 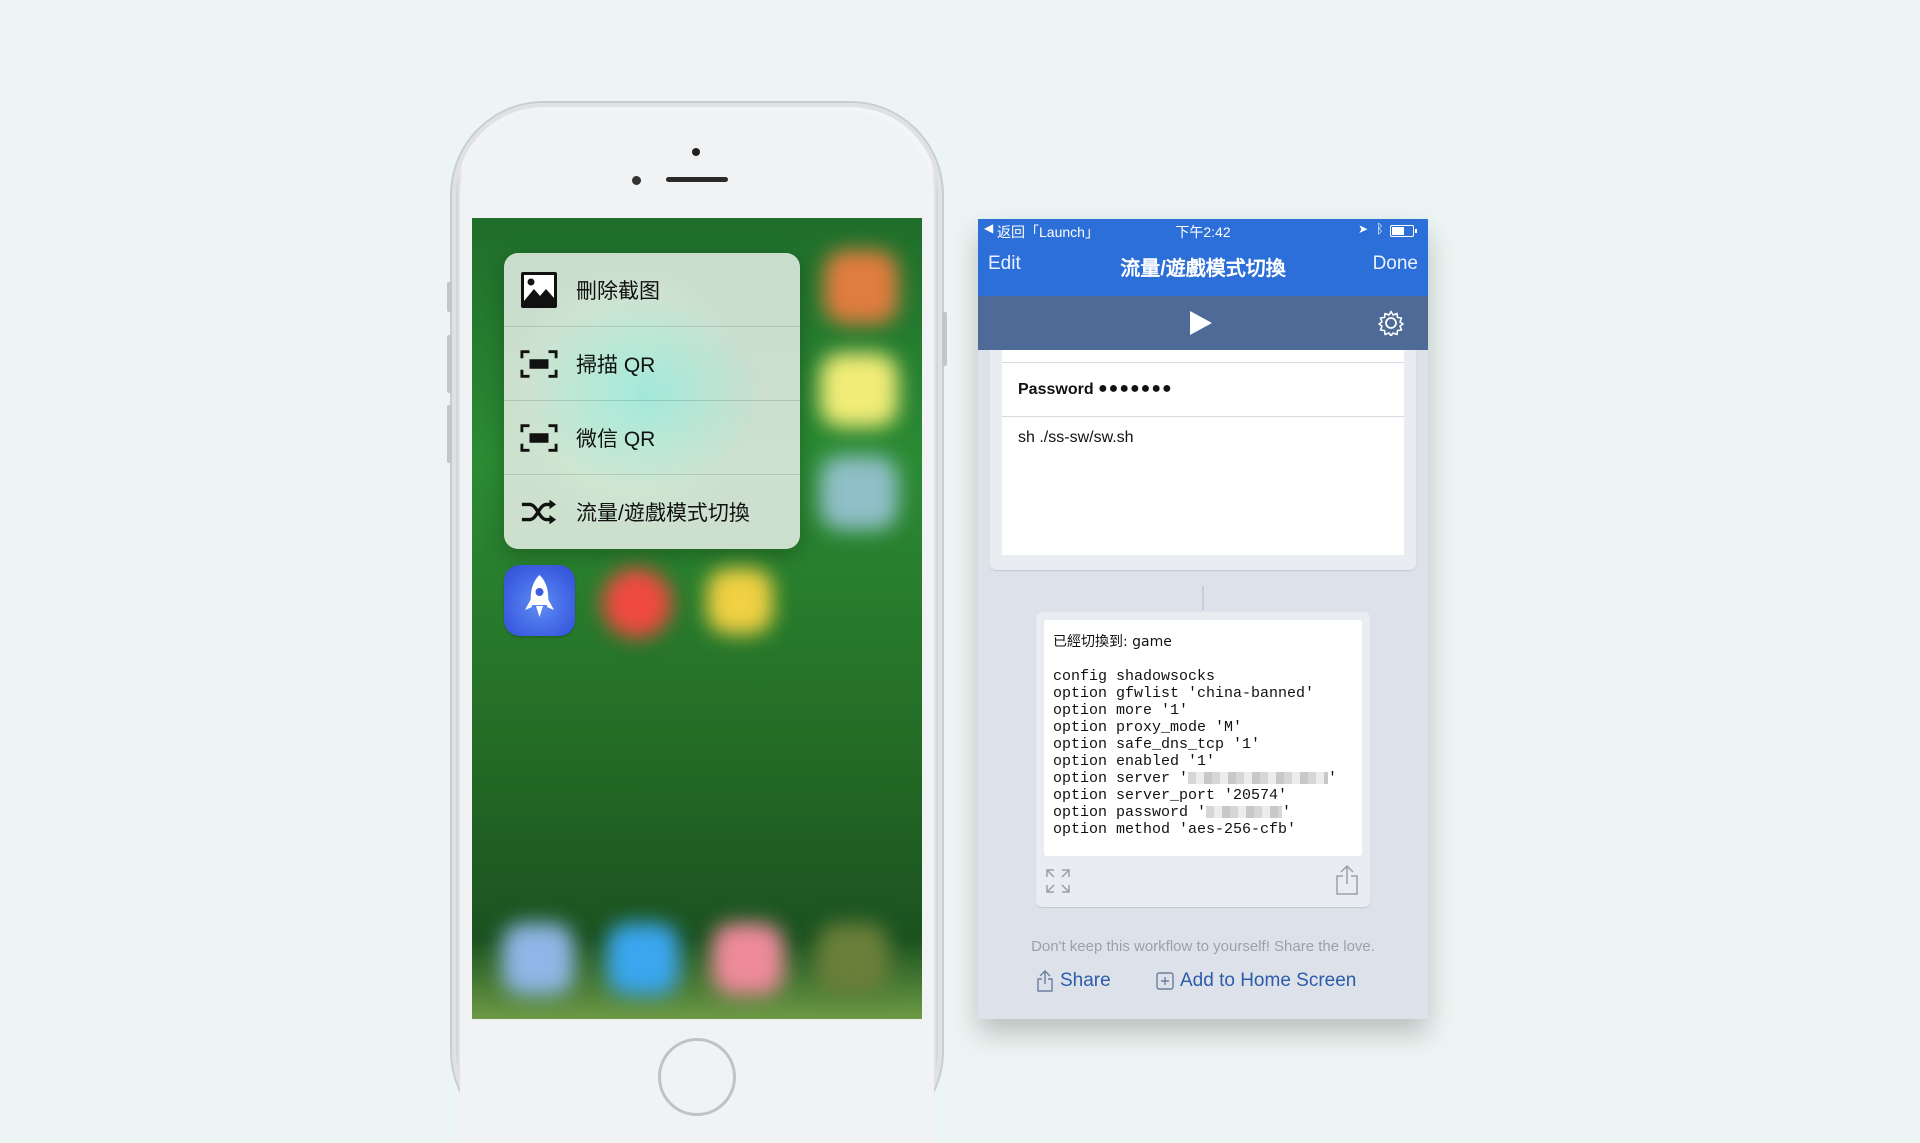 I want to click on output-line-password: option password ' ', so click(x=1172, y=812).